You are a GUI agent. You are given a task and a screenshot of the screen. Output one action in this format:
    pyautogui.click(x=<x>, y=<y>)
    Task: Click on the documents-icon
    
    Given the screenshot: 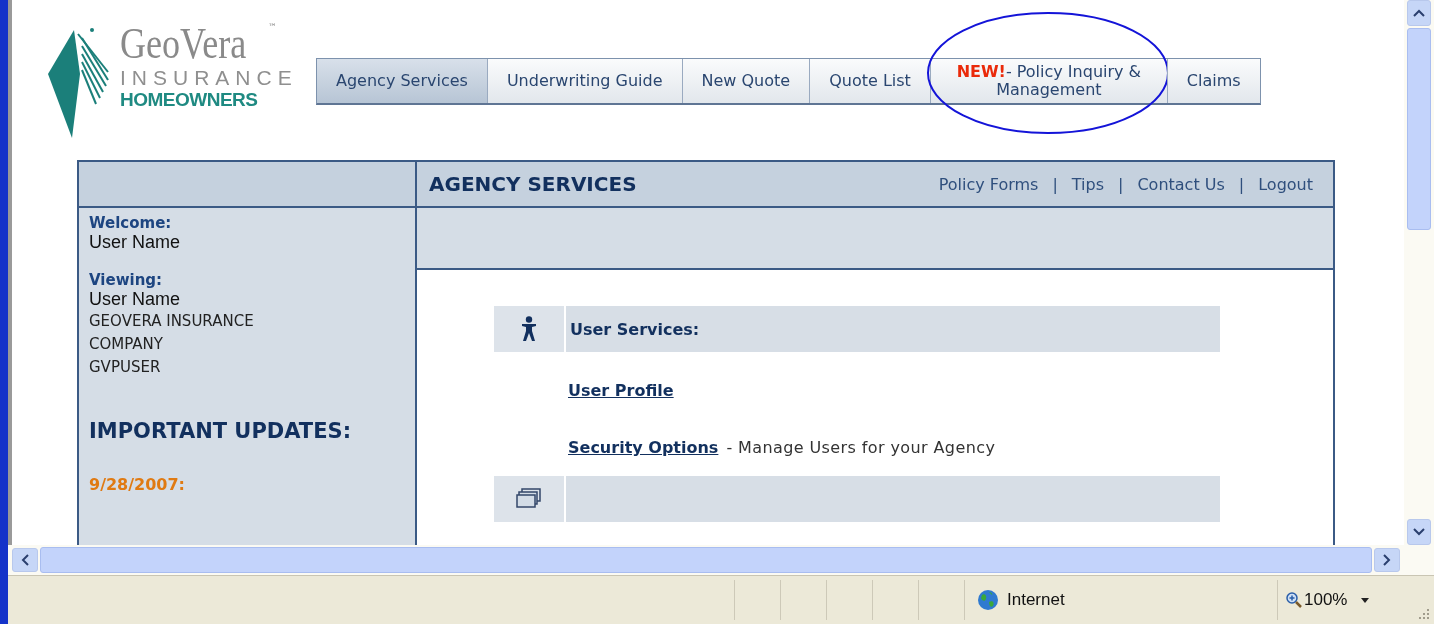 What is the action you would take?
    pyautogui.click(x=529, y=499)
    